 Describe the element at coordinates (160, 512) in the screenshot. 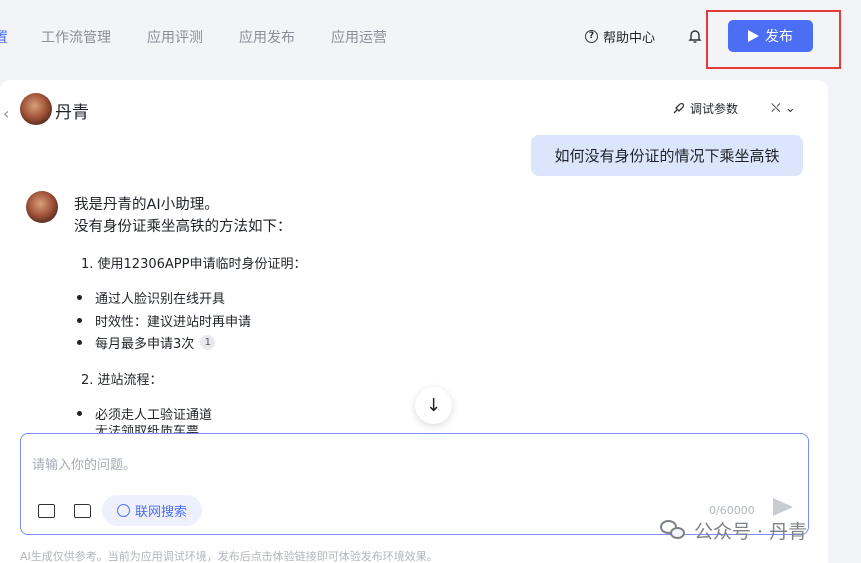

I see `web-search-label: 联网搜索` at that location.